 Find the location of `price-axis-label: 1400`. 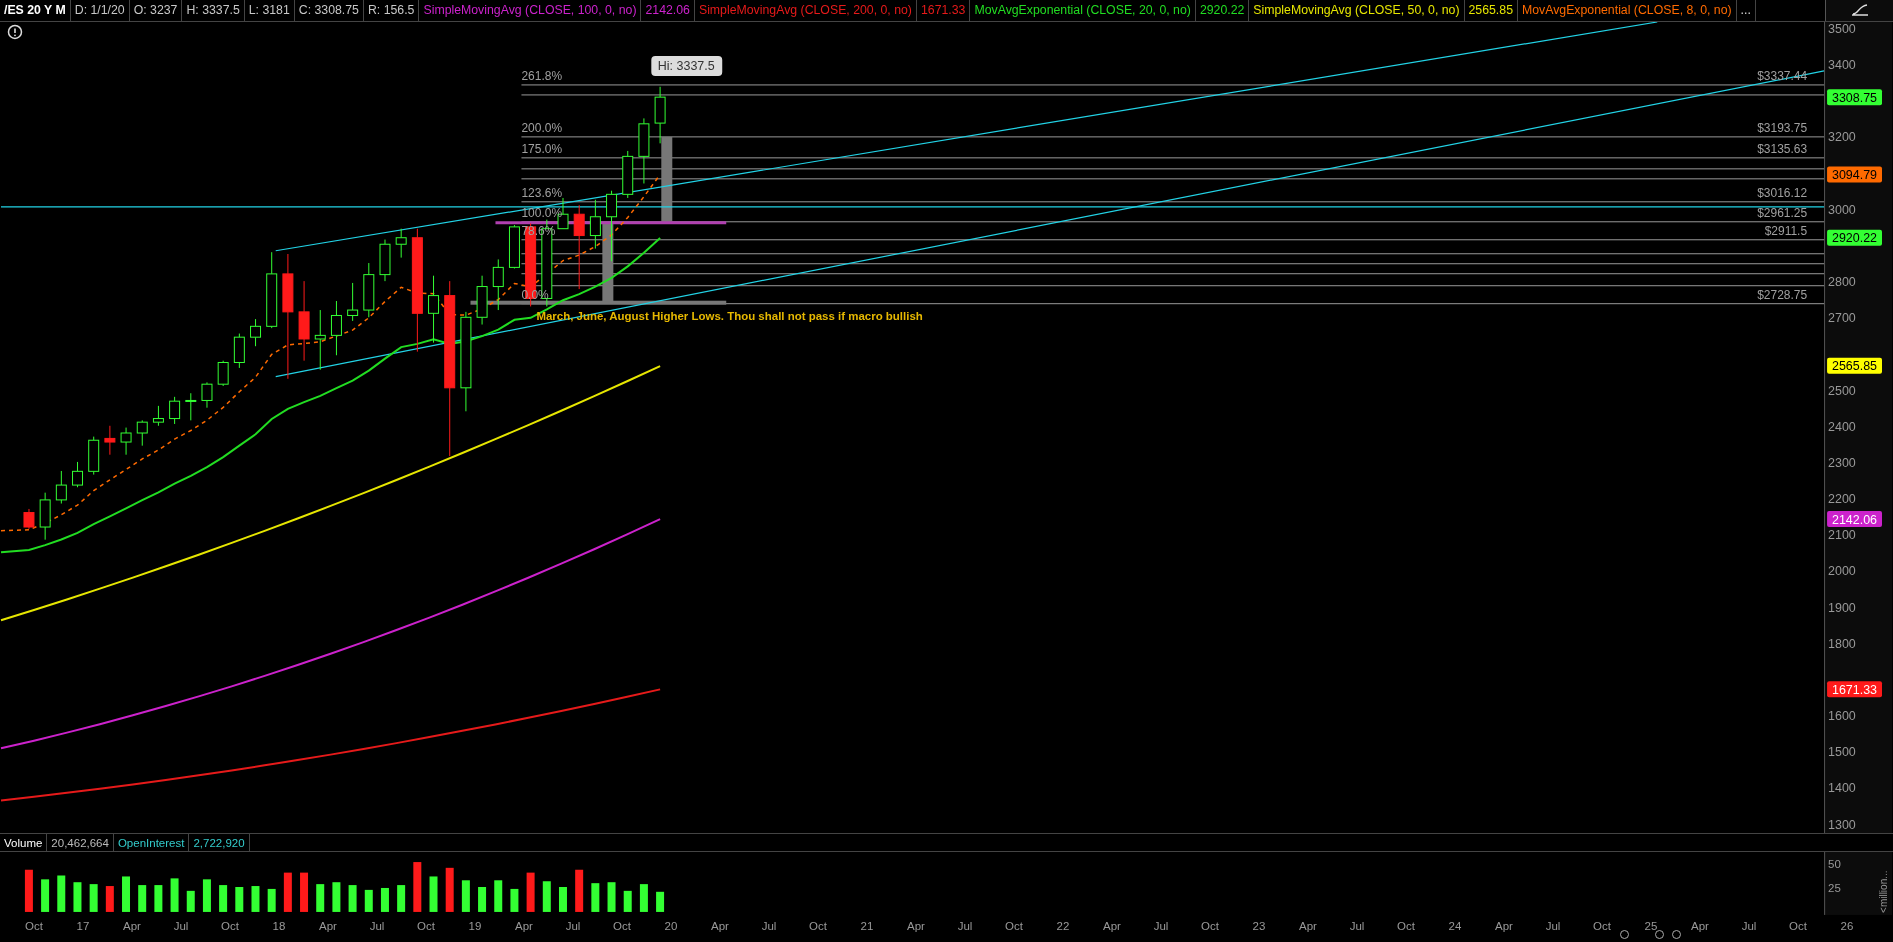

price-axis-label: 1400 is located at coordinates (1842, 788).